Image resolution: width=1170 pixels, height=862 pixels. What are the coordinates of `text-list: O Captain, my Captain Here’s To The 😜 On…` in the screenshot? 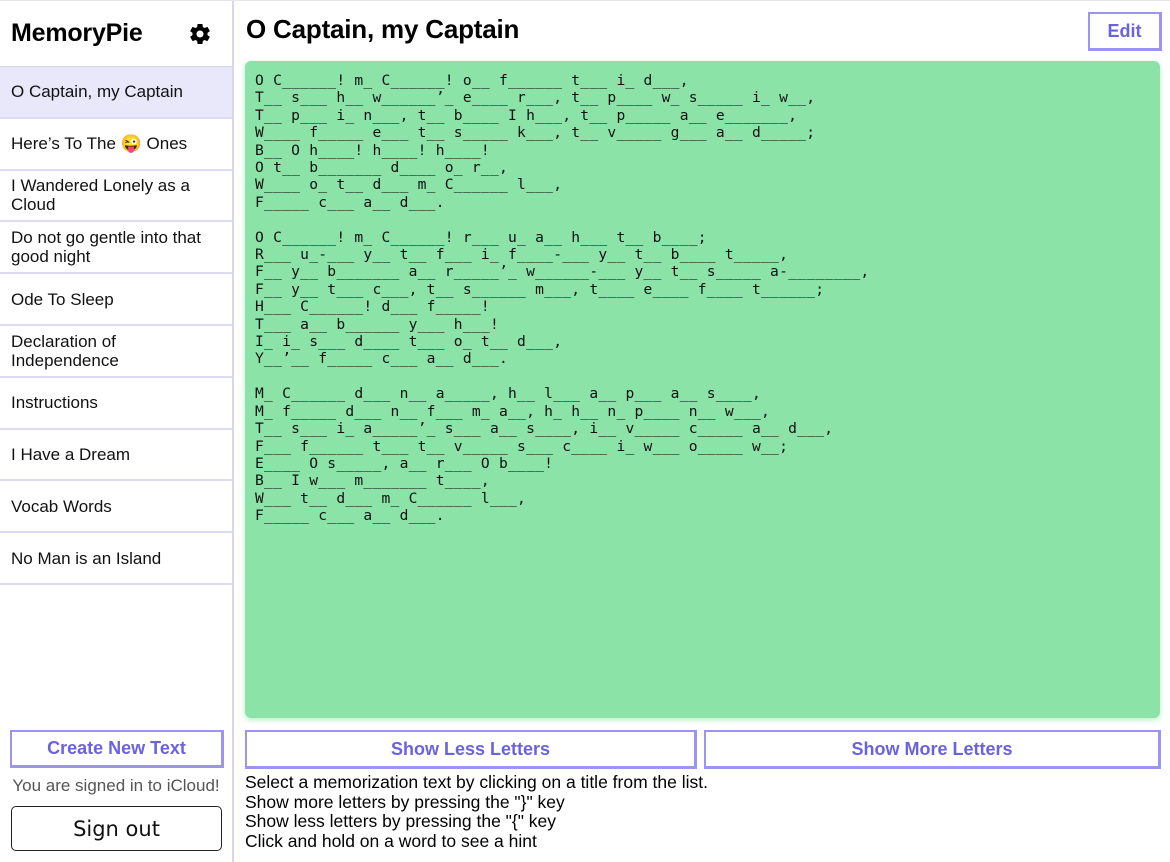 It's located at (116, 326).